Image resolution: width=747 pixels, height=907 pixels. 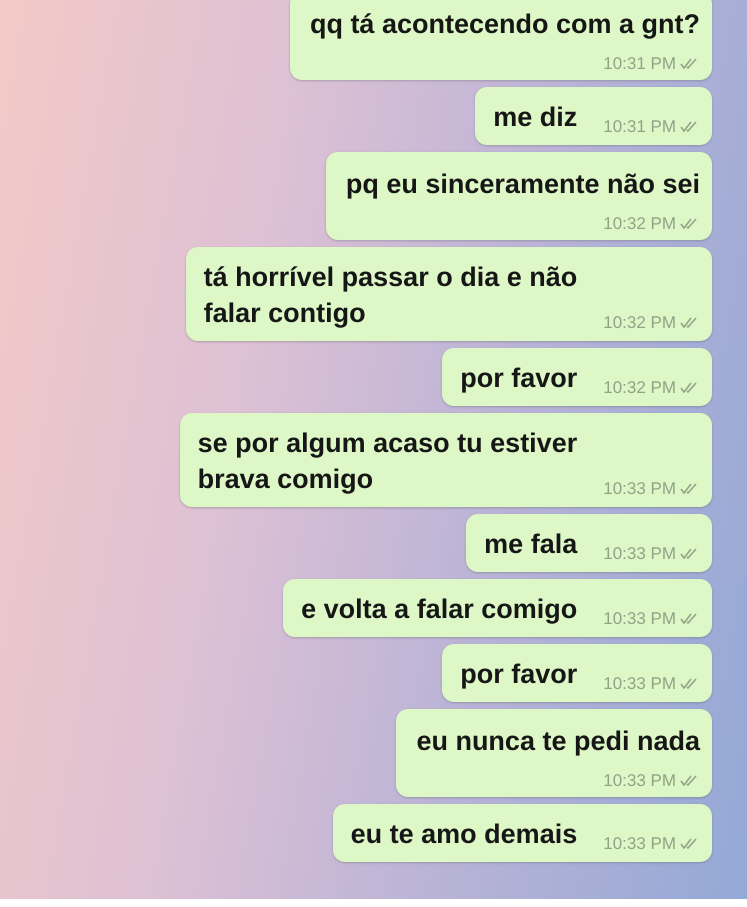 I want to click on message-text: me diz, so click(x=535, y=117).